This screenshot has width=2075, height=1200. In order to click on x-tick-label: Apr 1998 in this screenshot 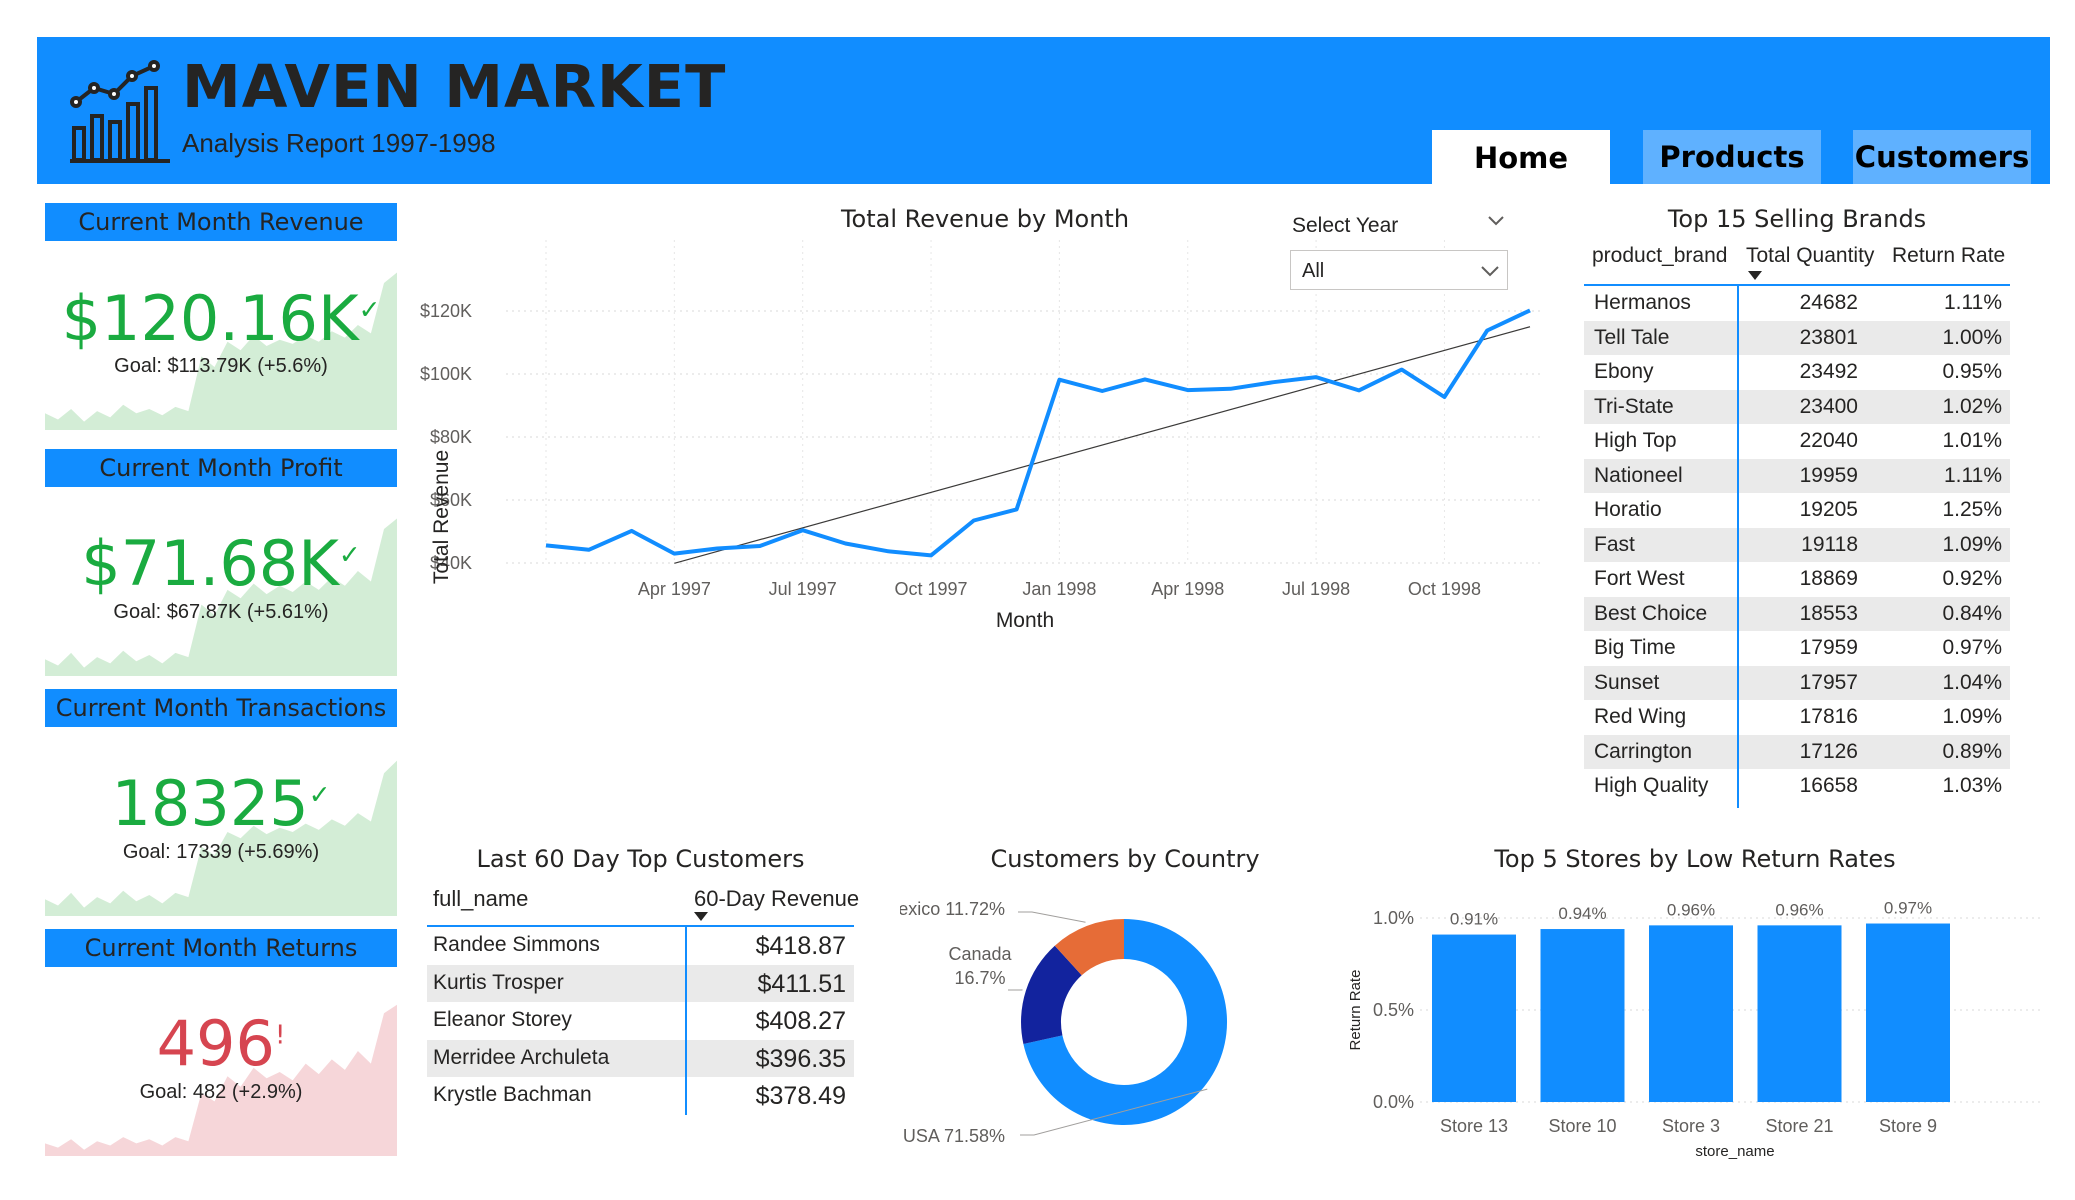, I will do `click(1187, 589)`.